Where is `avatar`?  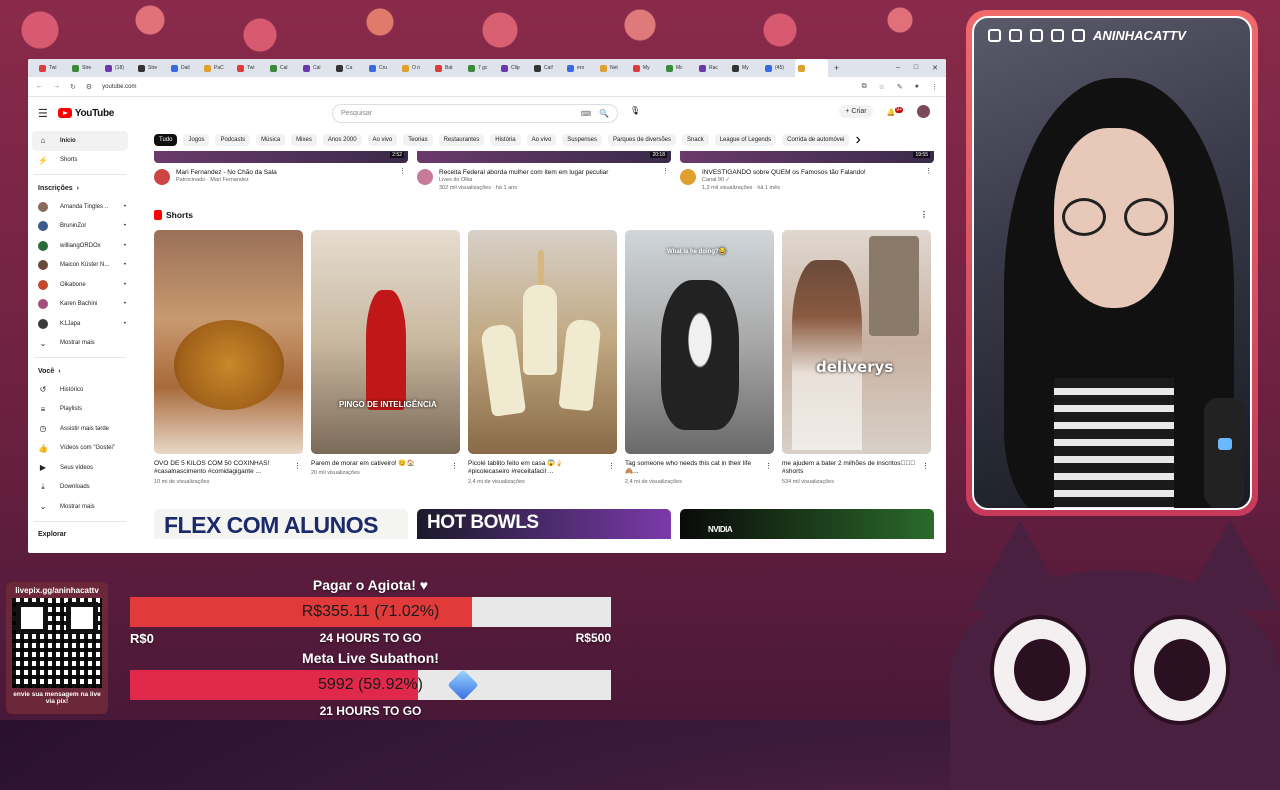
avatar is located at coordinates (923, 111).